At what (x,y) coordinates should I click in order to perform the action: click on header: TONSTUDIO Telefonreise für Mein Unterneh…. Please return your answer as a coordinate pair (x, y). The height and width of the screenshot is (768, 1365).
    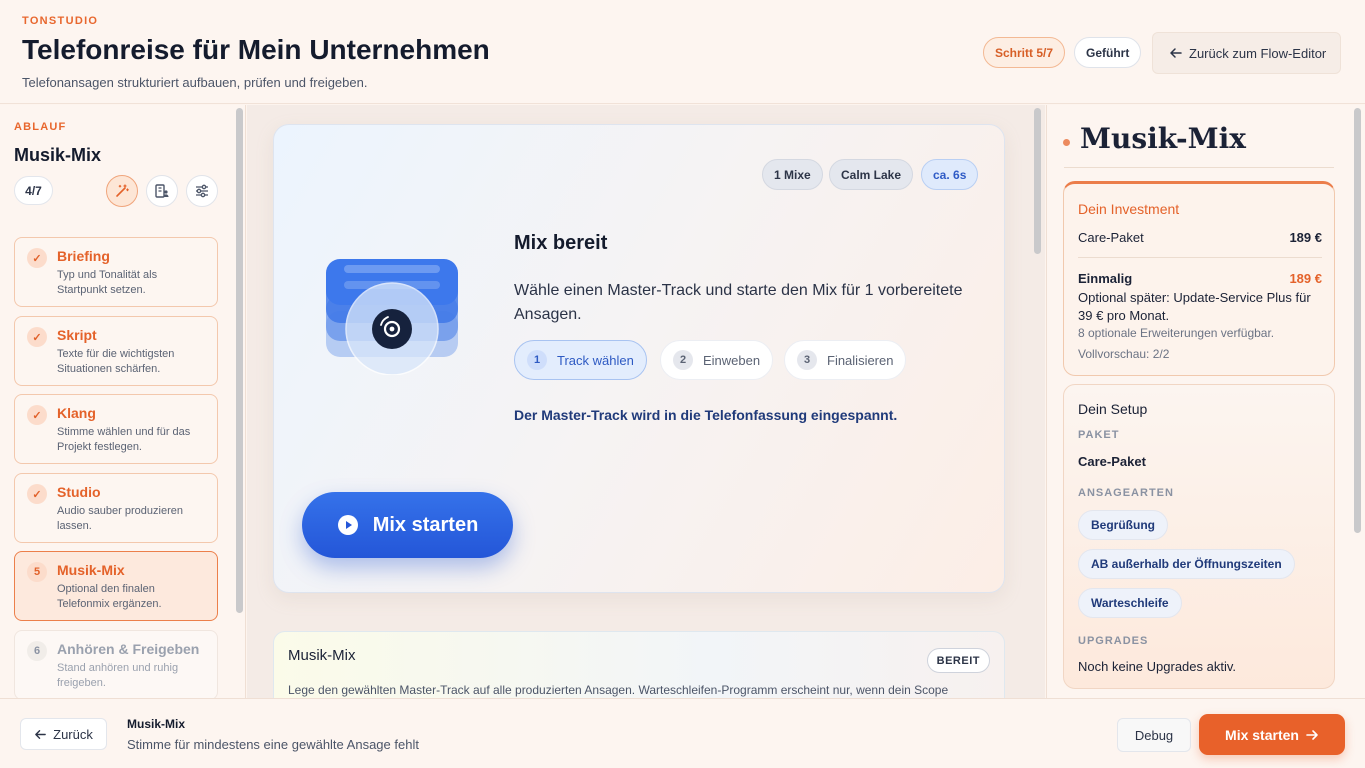
    Looking at the image, I should click on (682, 52).